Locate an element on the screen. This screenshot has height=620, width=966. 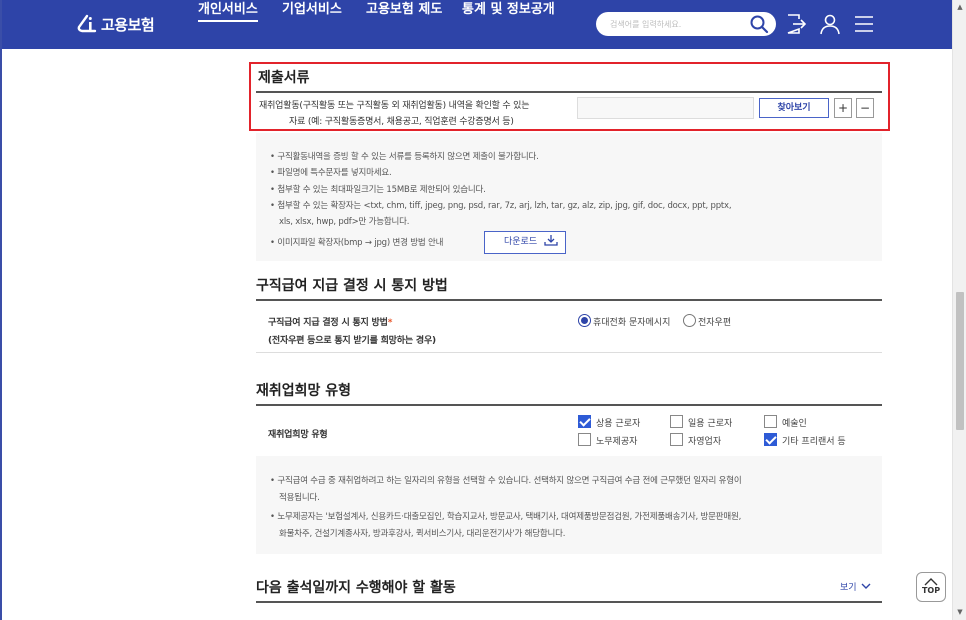
note-item-continued: 적용됩니다. is located at coordinates (299, 498).